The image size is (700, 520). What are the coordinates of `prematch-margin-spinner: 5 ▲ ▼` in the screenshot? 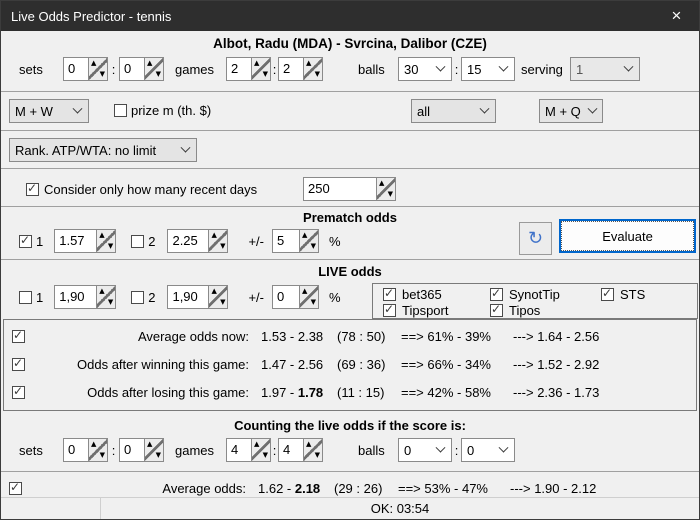 It's located at (296, 241).